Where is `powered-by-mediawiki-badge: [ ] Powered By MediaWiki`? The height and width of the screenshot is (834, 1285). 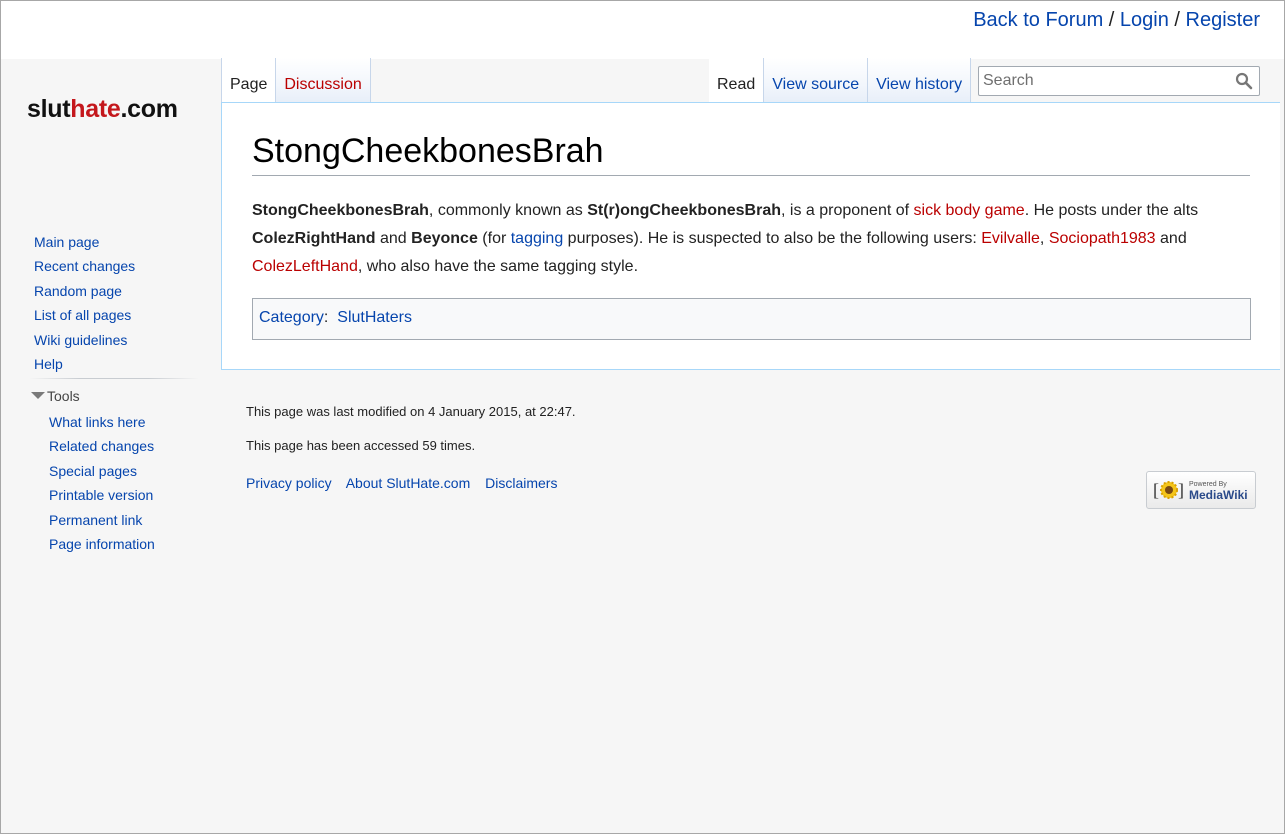 powered-by-mediawiki-badge: [ ] Powered By MediaWiki is located at coordinates (1201, 490).